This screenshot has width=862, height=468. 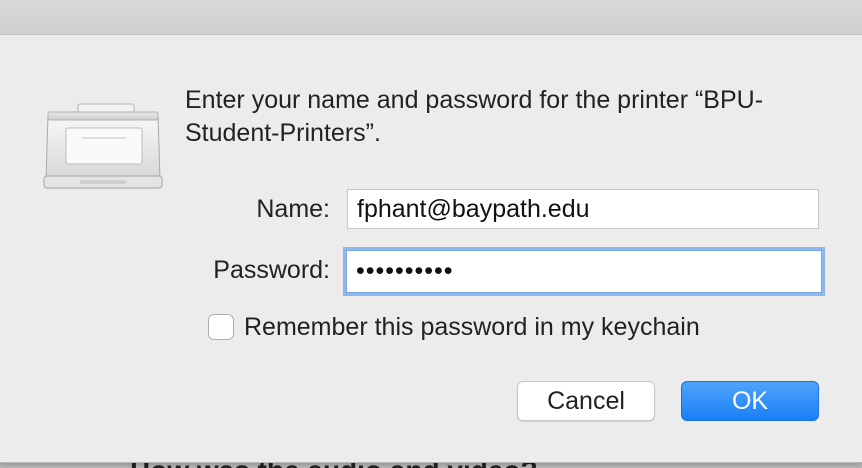 What do you see at coordinates (271, 270) in the screenshot?
I see `password-label: Password:` at bounding box center [271, 270].